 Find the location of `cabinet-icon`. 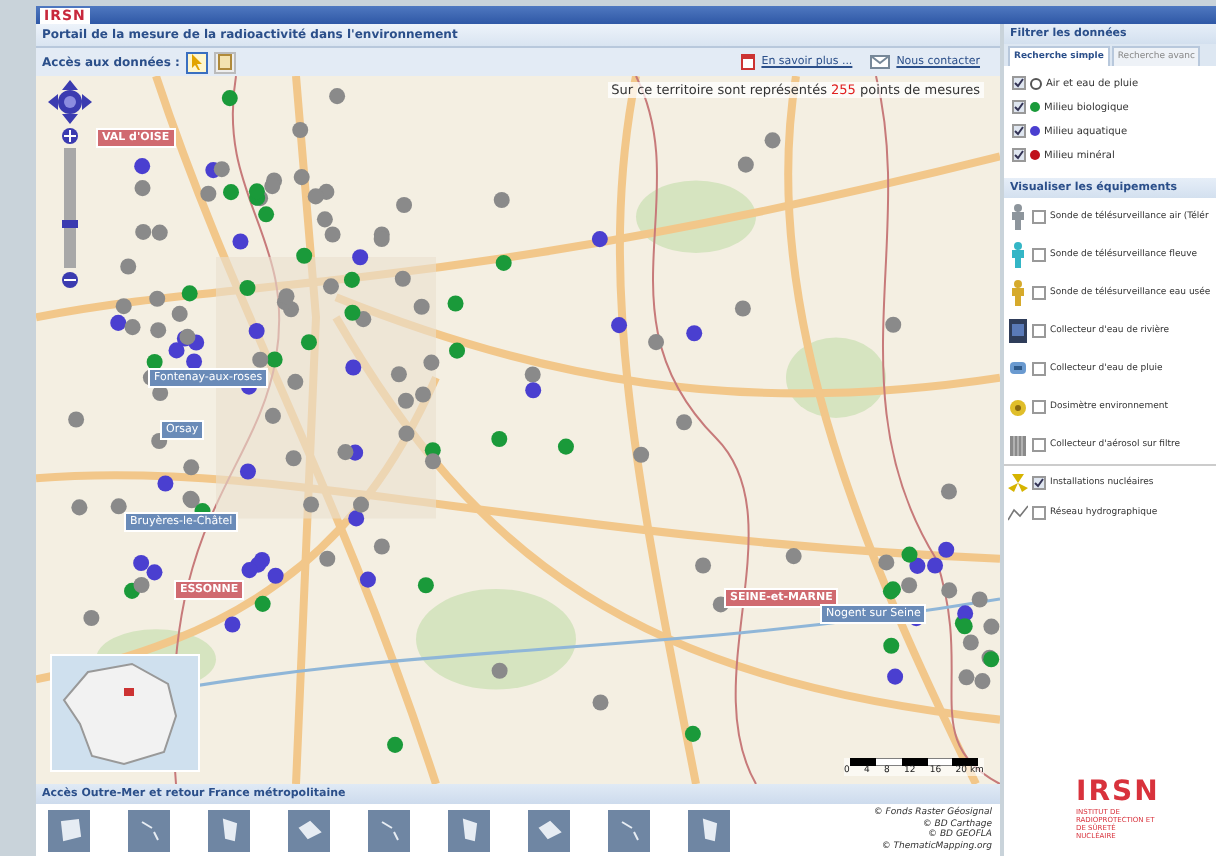

cabinet-icon is located at coordinates (1018, 331).